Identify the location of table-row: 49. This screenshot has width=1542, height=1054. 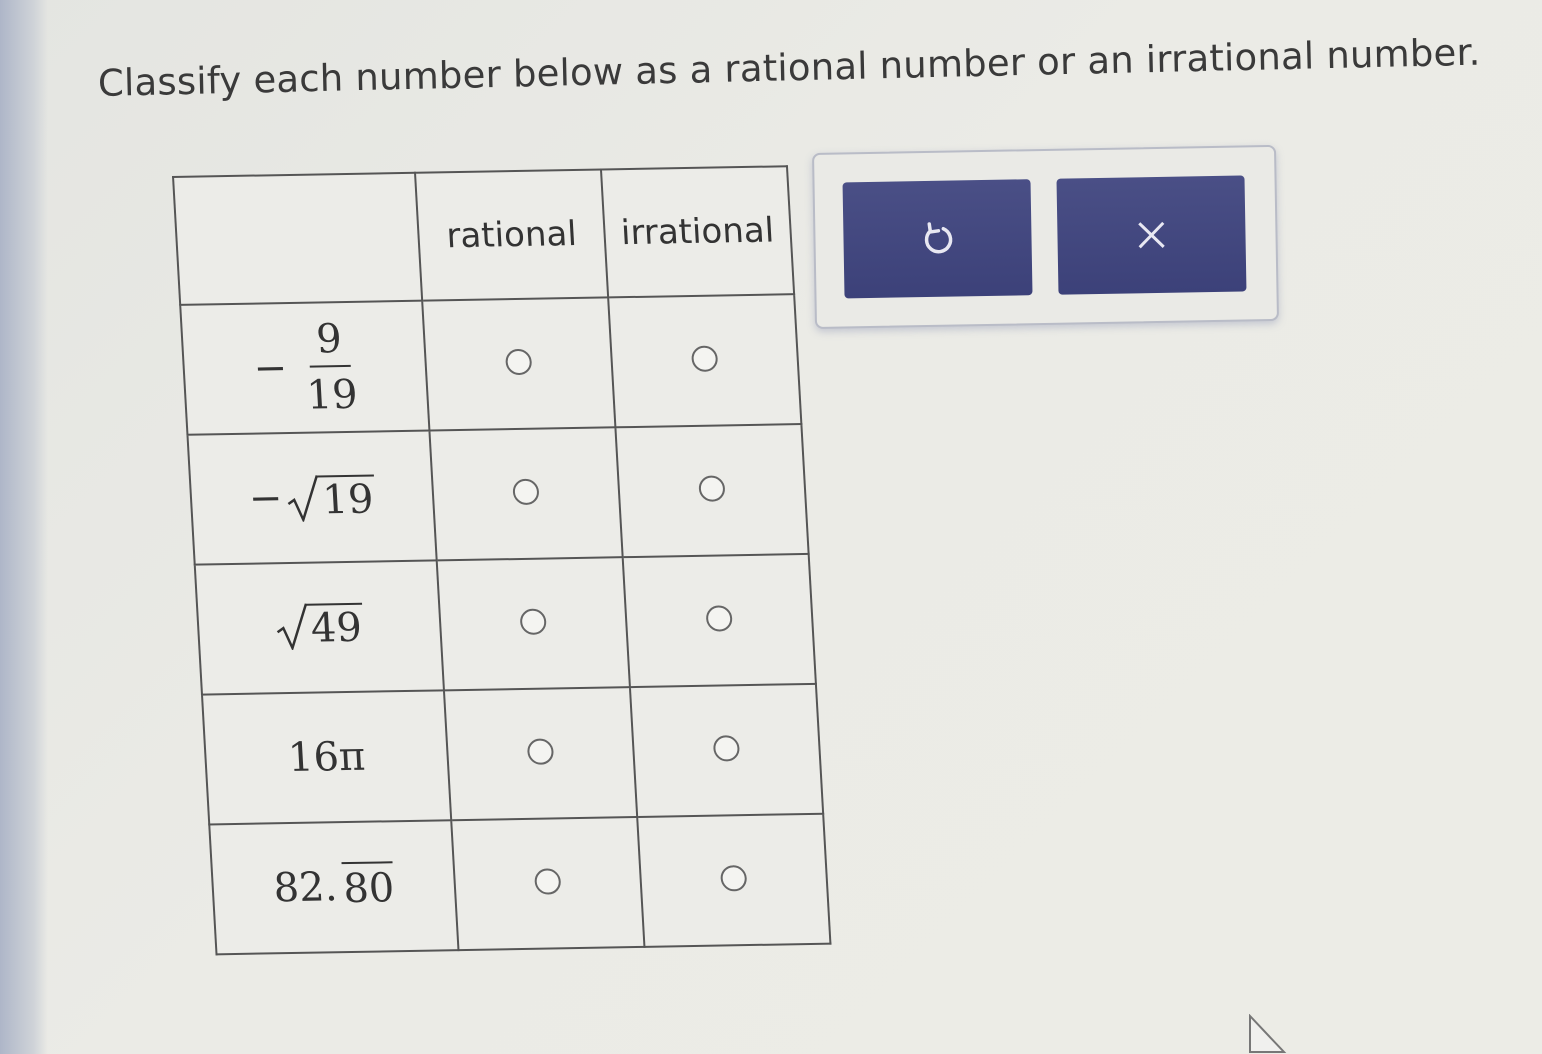
(505, 624).